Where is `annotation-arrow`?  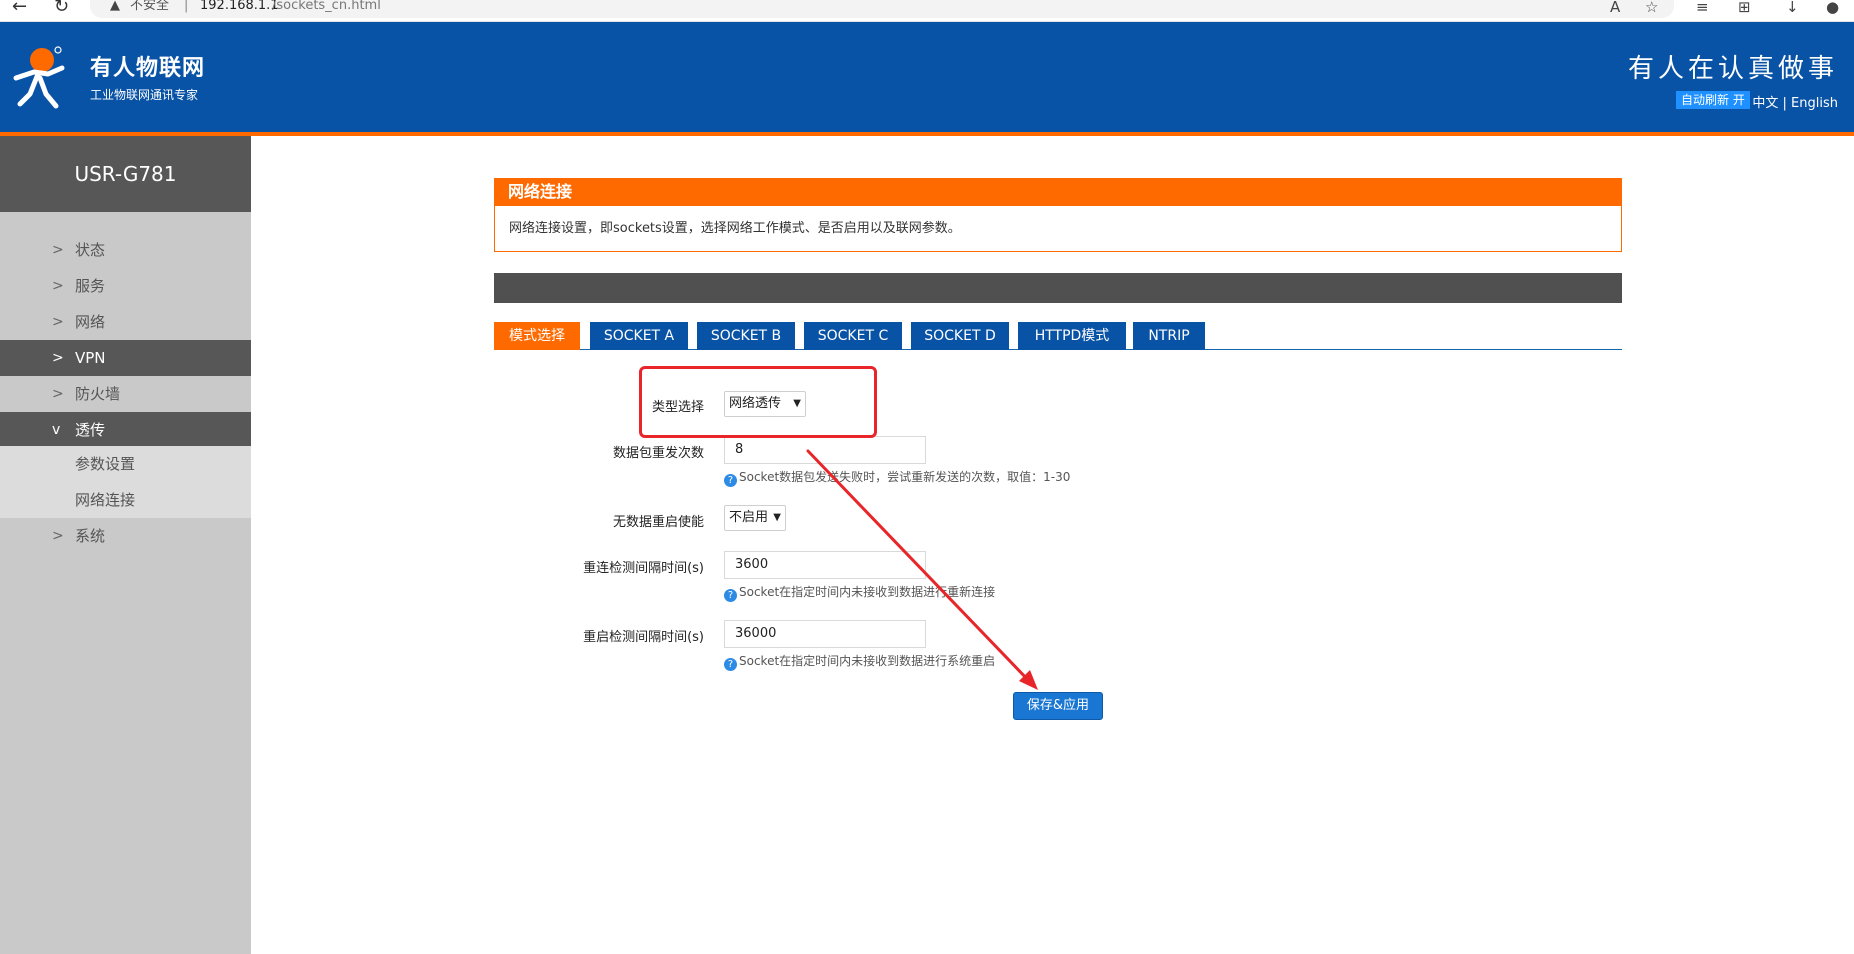
annotation-arrow is located at coordinates (922, 569).